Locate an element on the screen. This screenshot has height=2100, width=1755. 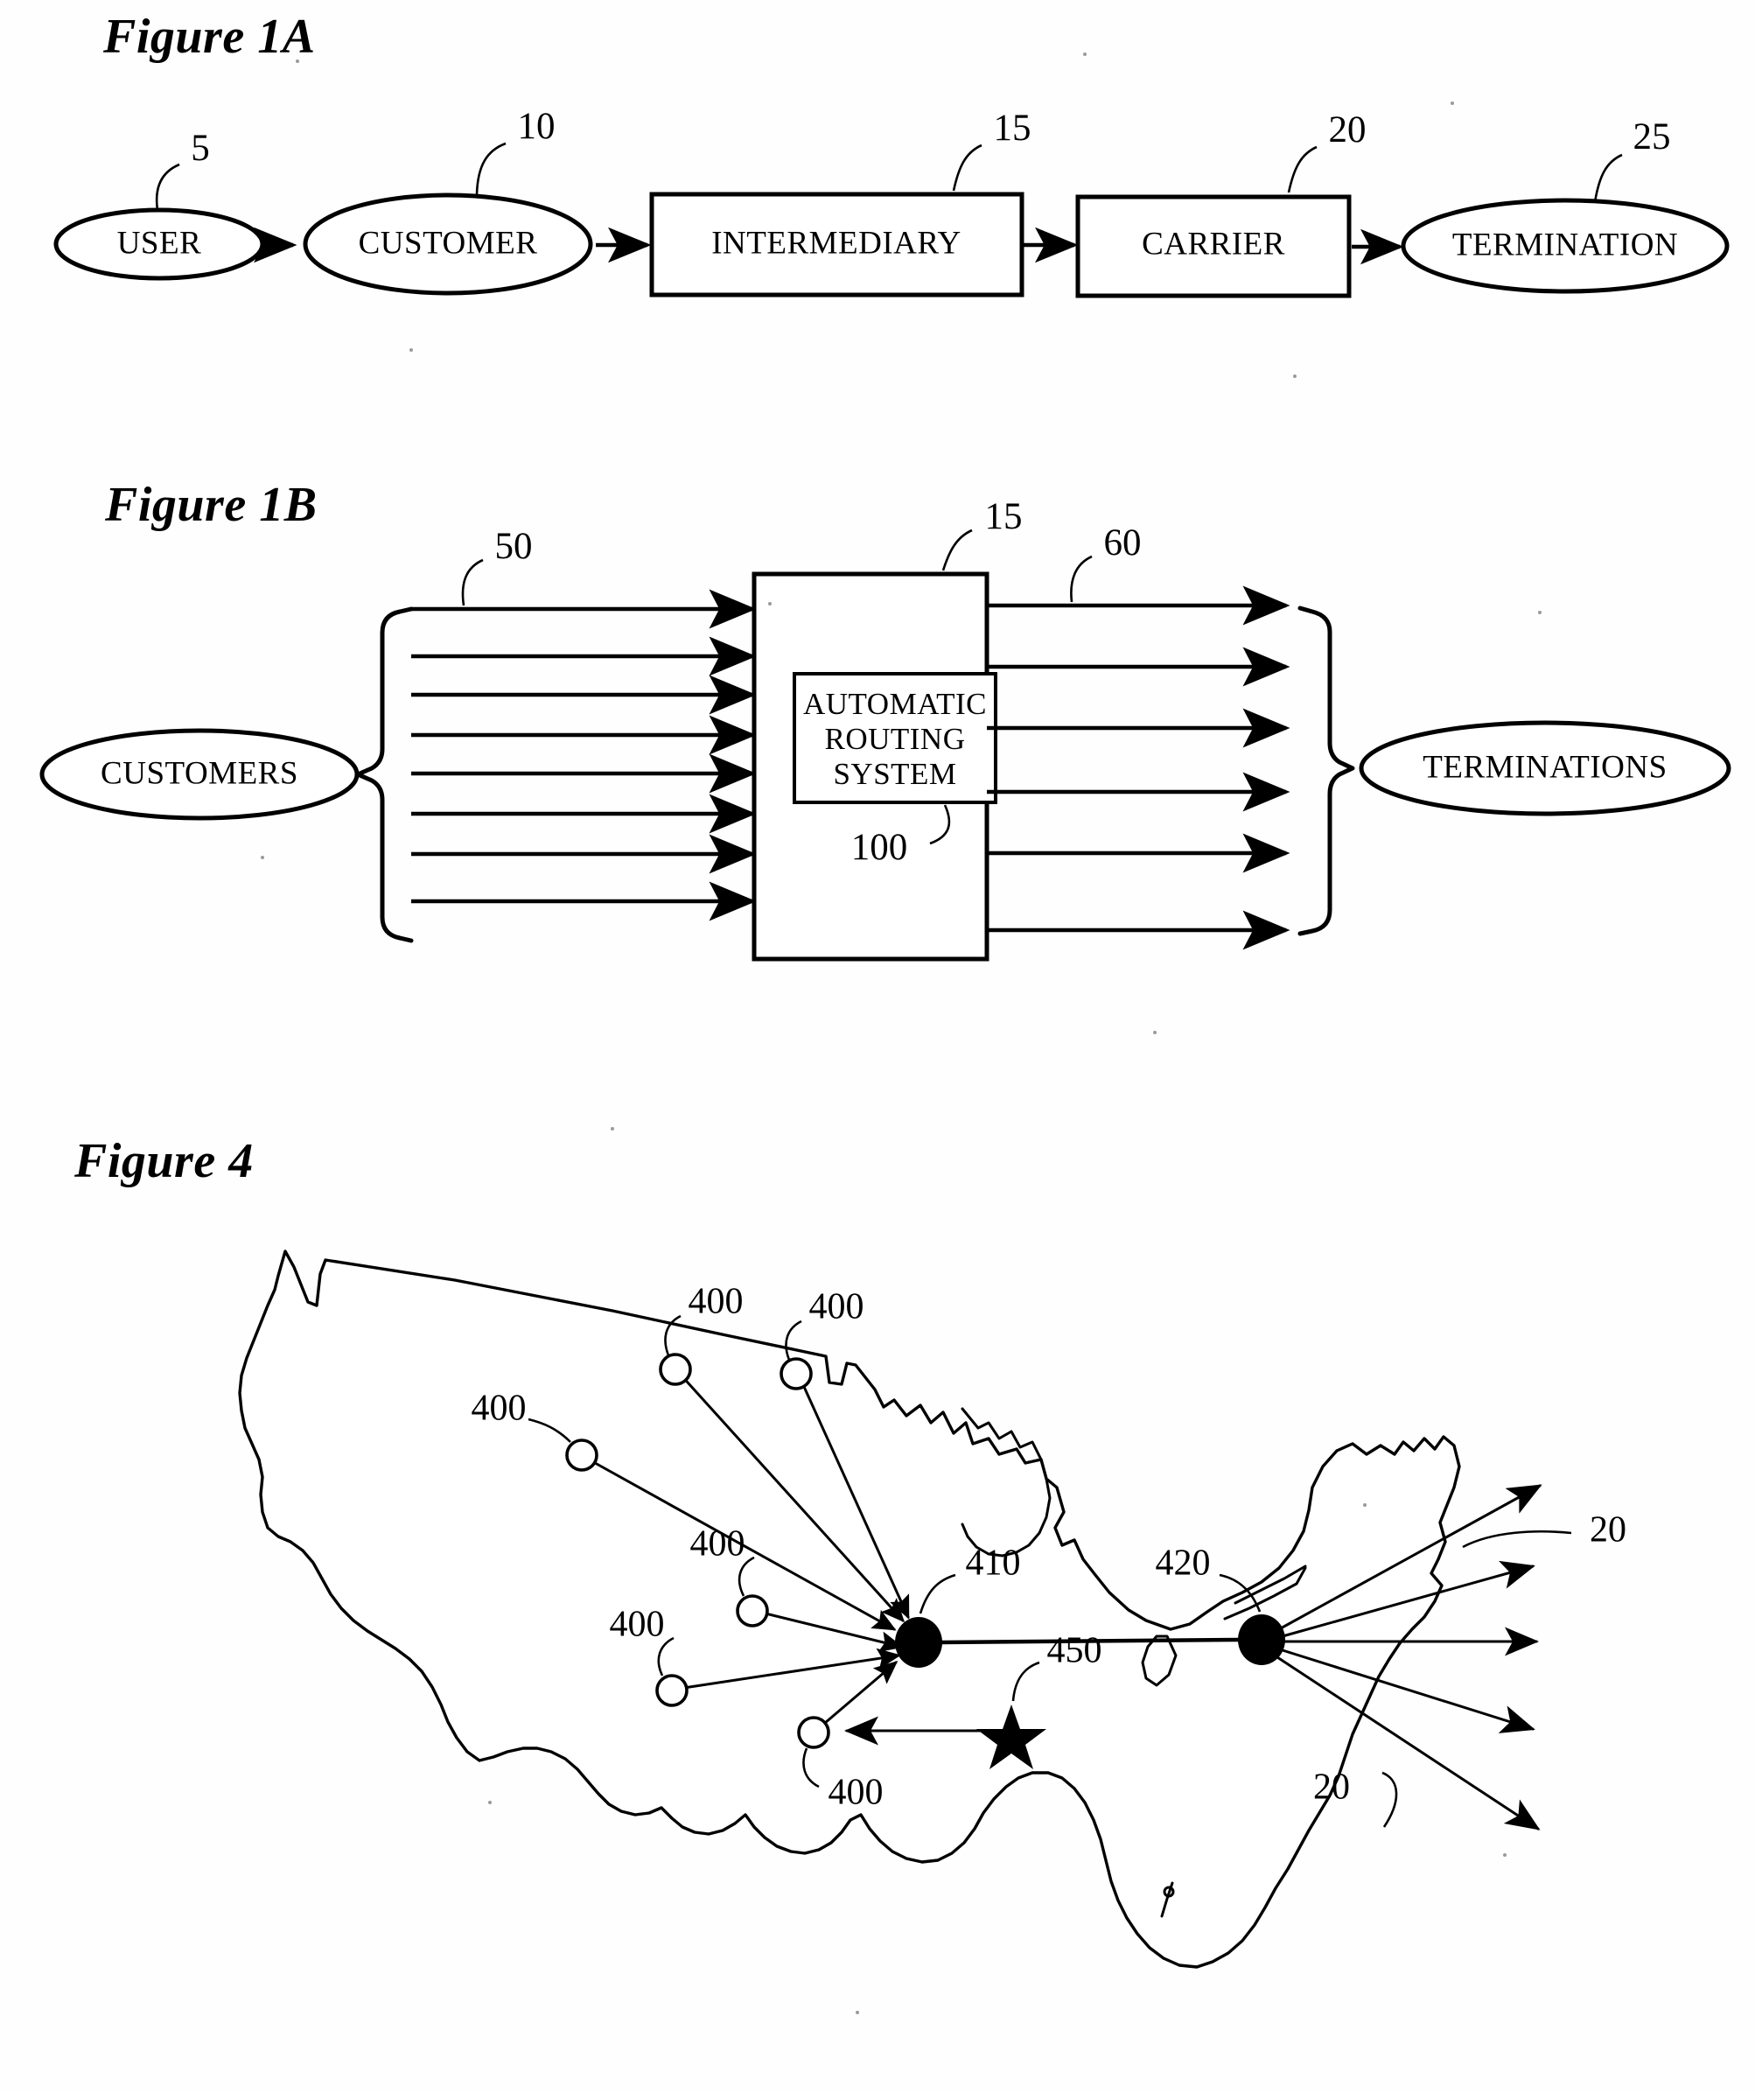
input-bundle-ref-number: 50 is located at coordinates (514, 546).